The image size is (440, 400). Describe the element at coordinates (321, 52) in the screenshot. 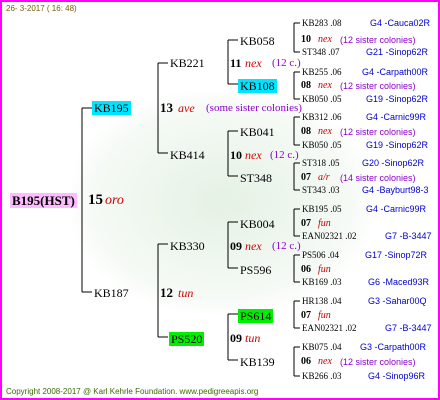

I see `gen4-dam-1: ST348 .07` at that location.